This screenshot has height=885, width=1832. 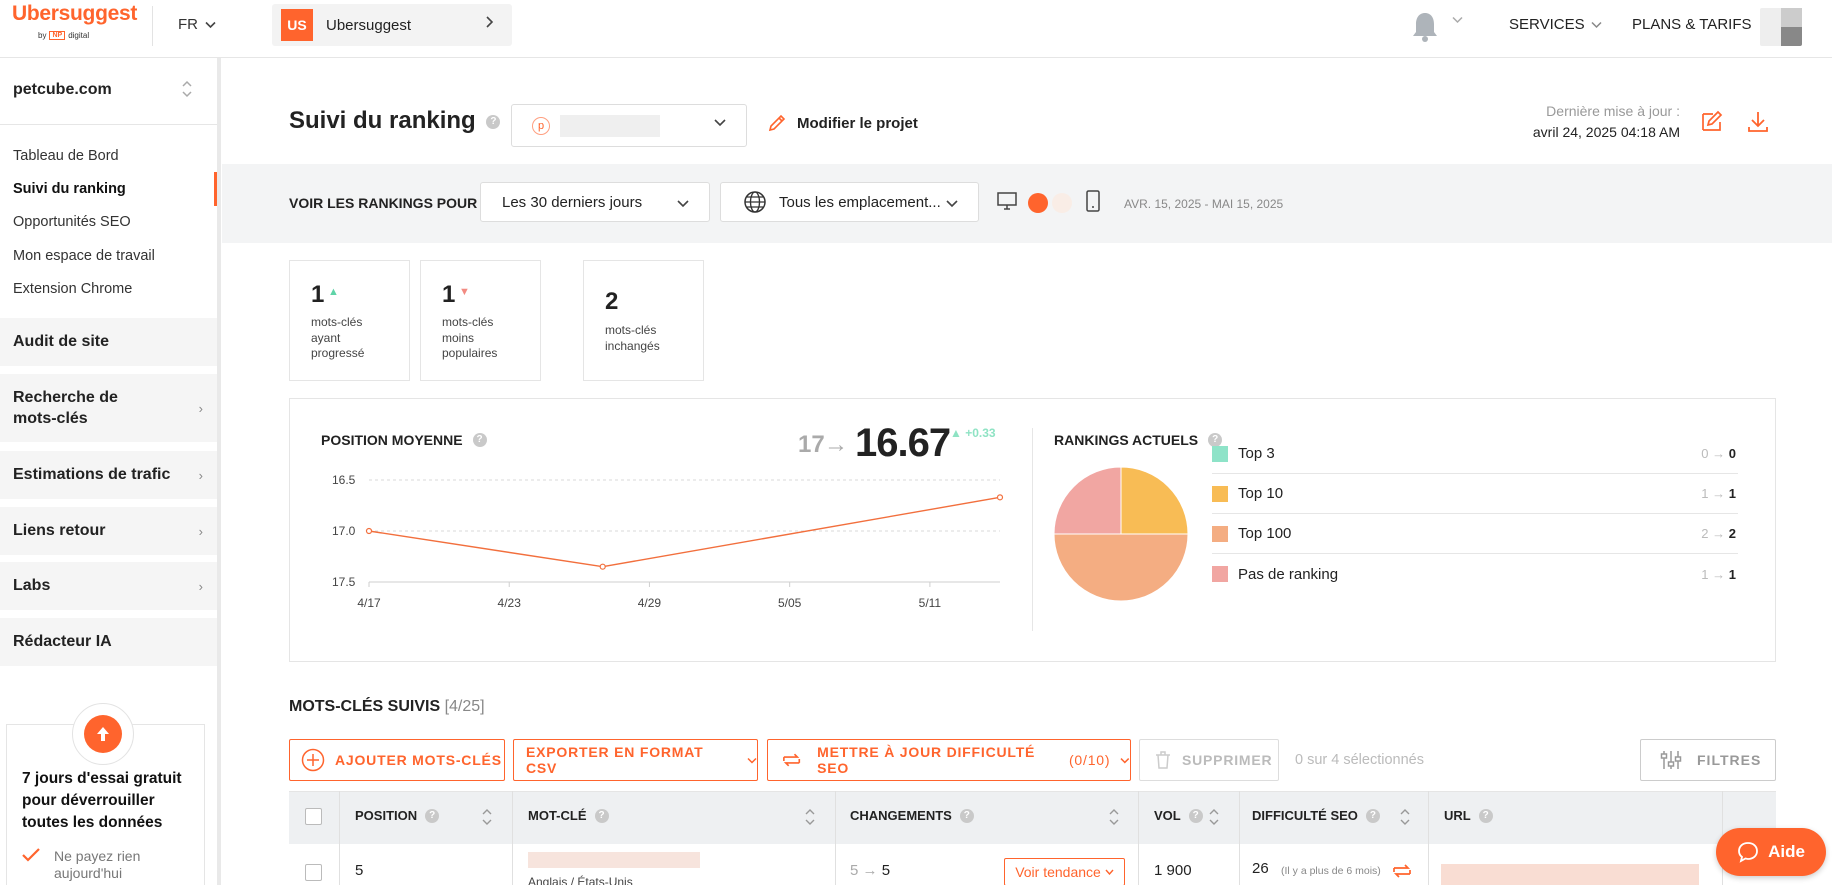 I want to click on row-checkbox, so click(x=313, y=872).